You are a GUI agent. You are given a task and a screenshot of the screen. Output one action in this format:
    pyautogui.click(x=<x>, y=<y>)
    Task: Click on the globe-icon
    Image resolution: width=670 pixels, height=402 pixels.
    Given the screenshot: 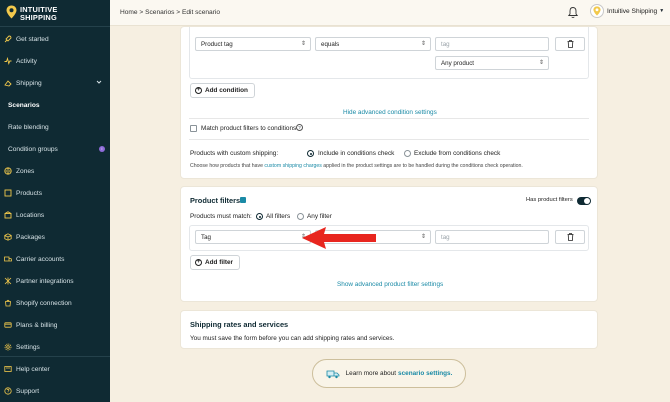 What is the action you would take?
    pyautogui.click(x=8, y=171)
    